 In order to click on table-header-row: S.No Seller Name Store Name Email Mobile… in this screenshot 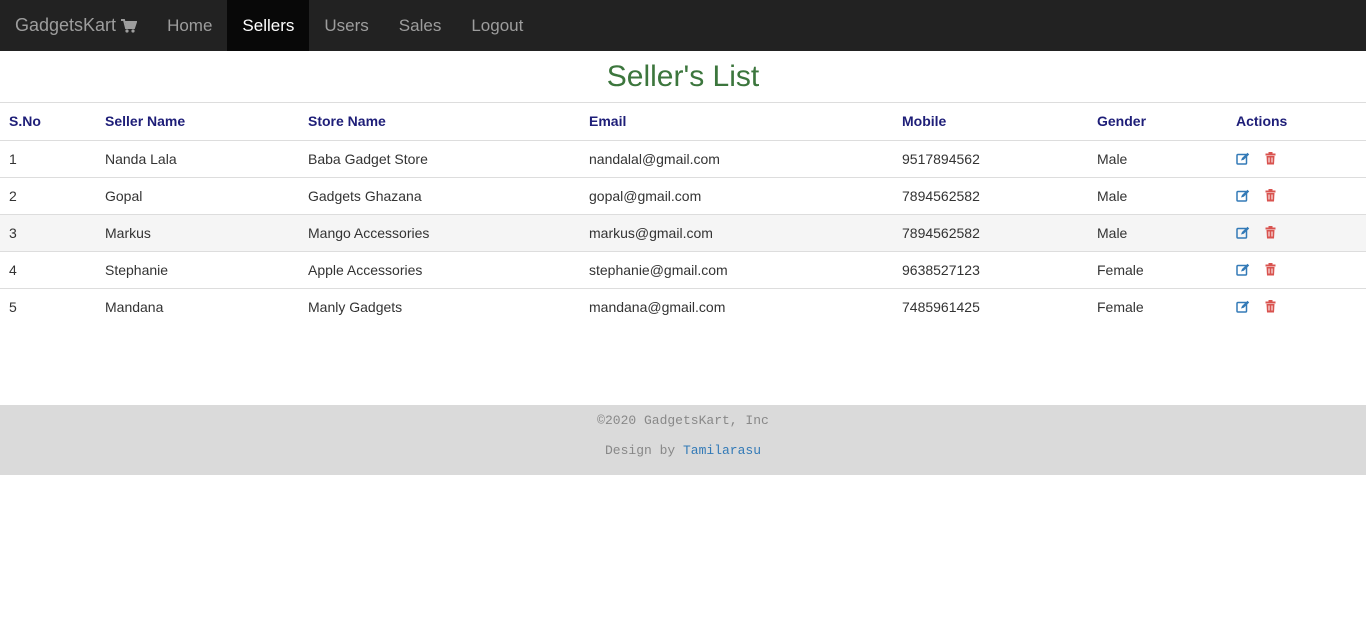, I will do `click(683, 122)`.